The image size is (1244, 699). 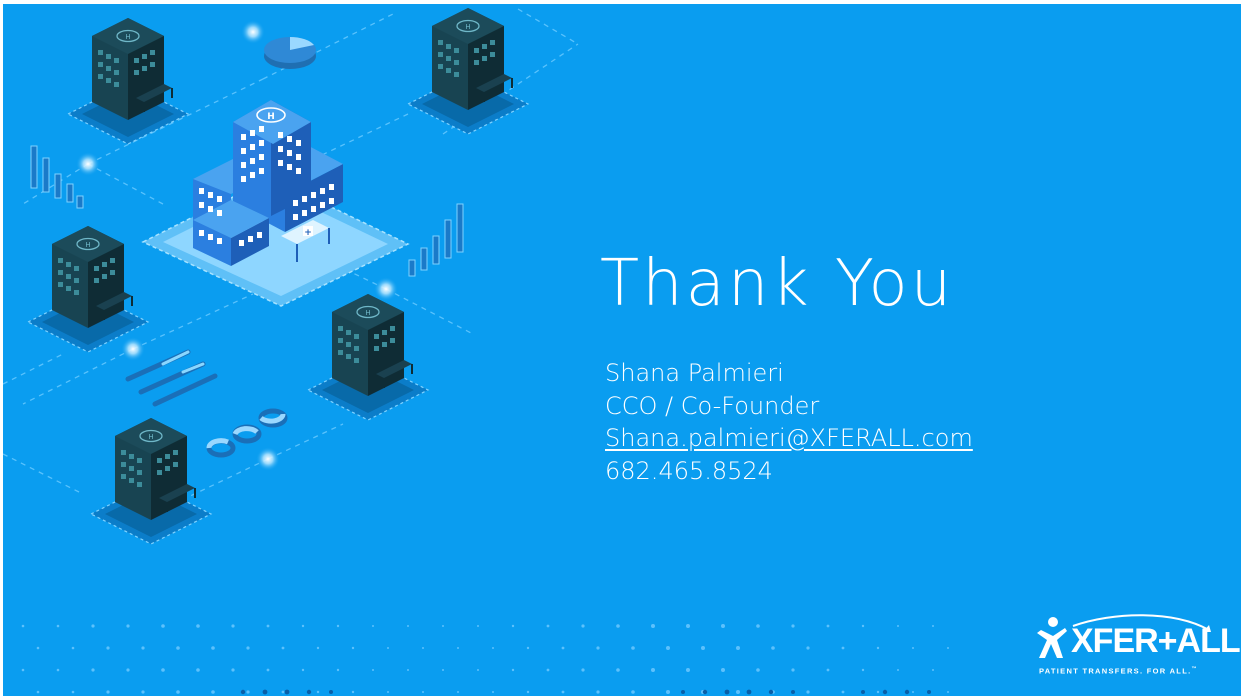 I want to click on contact-name: Shana Palmieri, so click(x=694, y=373).